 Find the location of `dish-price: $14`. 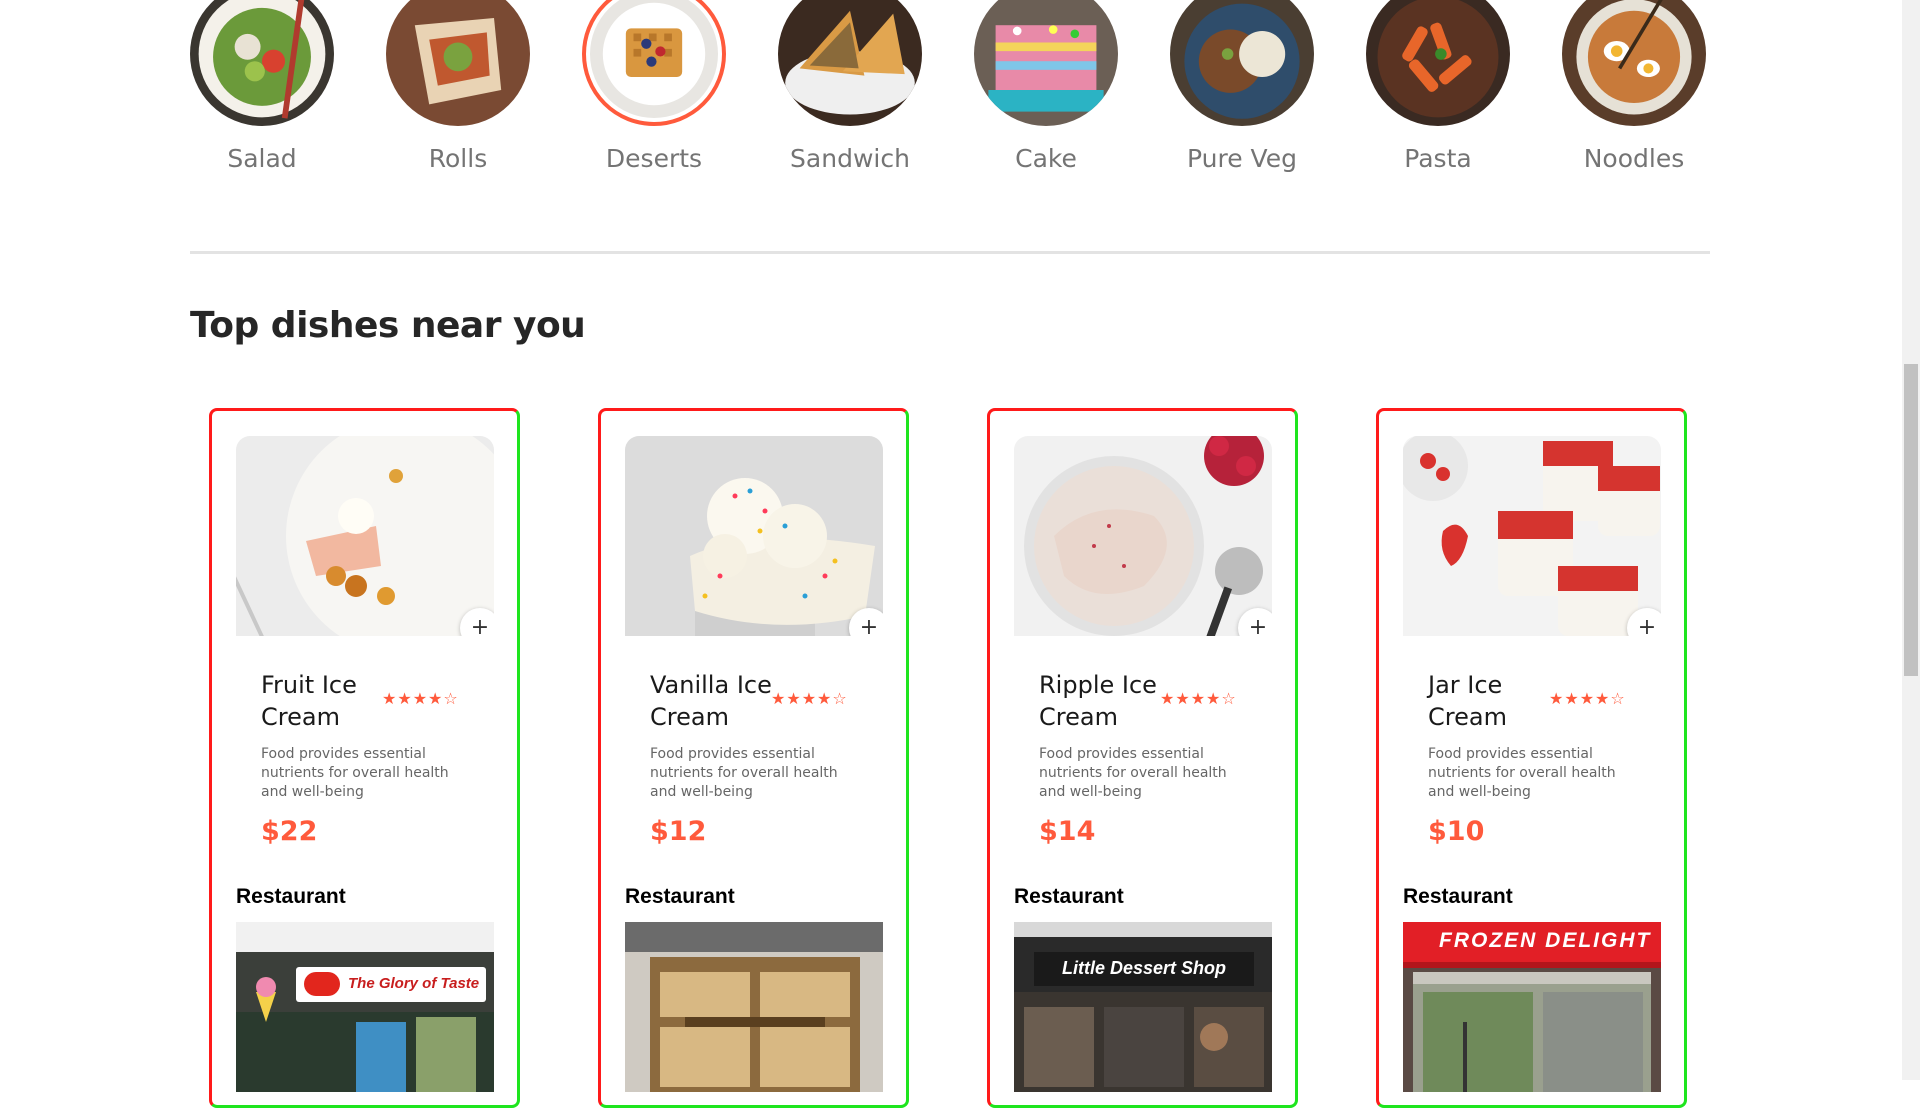

dish-price: $14 is located at coordinates (1067, 831).